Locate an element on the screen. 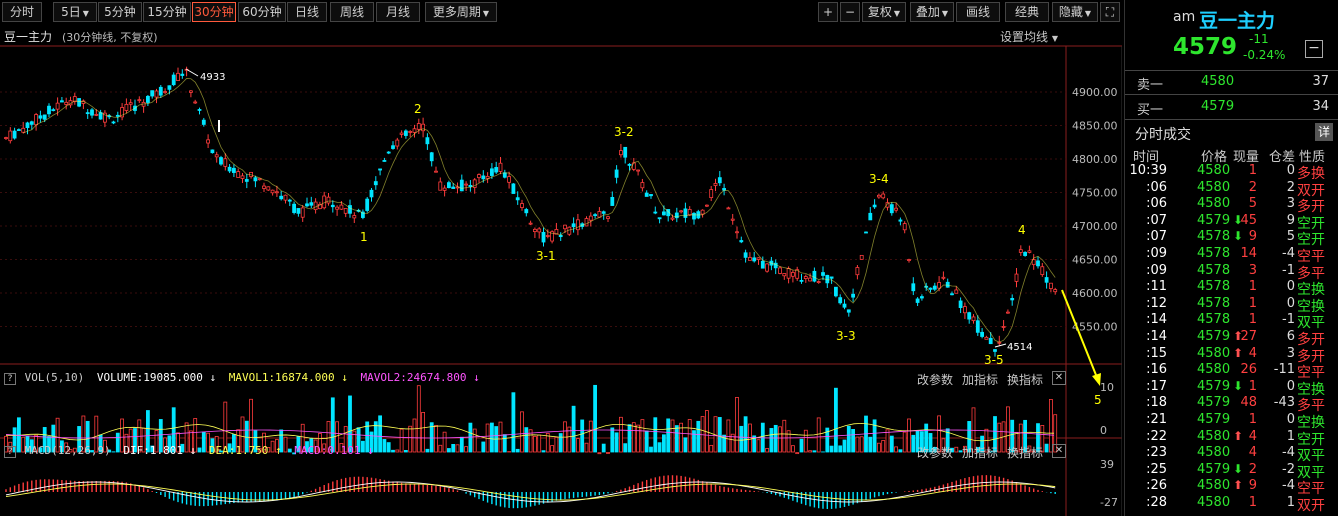  toolbar-right-label: 隐藏 is located at coordinates (1070, 12).